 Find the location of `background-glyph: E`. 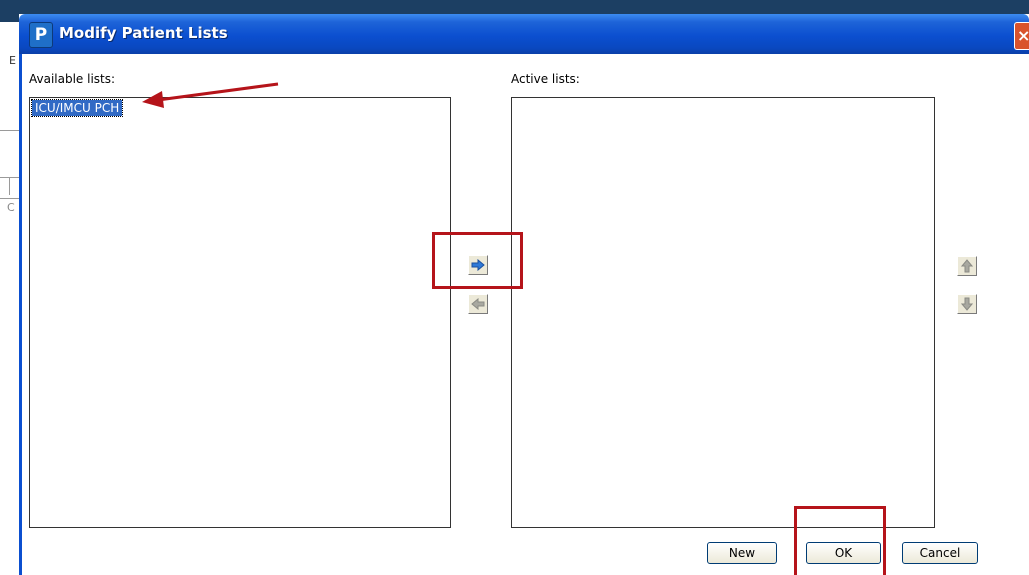

background-glyph: E is located at coordinates (12, 60).